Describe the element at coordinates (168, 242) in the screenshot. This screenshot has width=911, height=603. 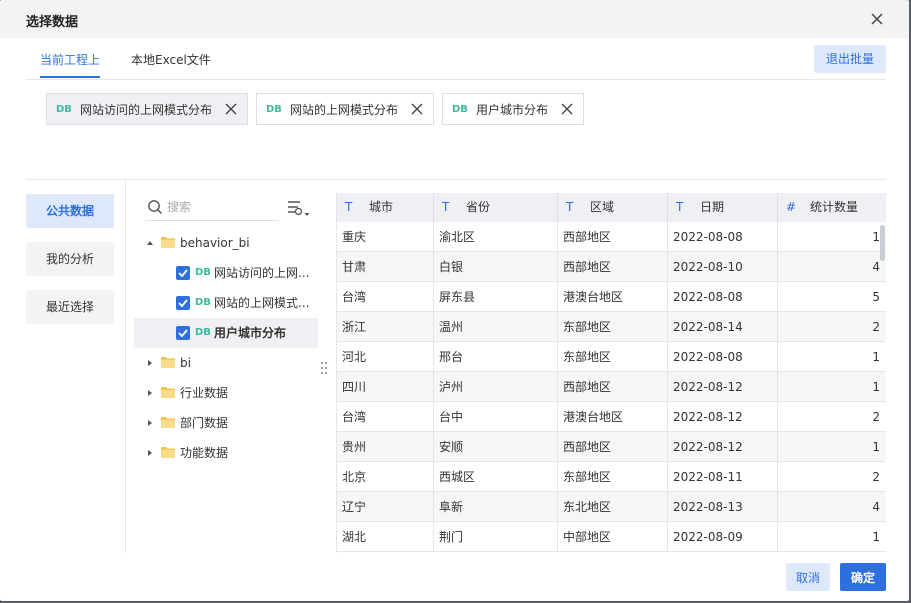
I see `folder-open-icon` at that location.